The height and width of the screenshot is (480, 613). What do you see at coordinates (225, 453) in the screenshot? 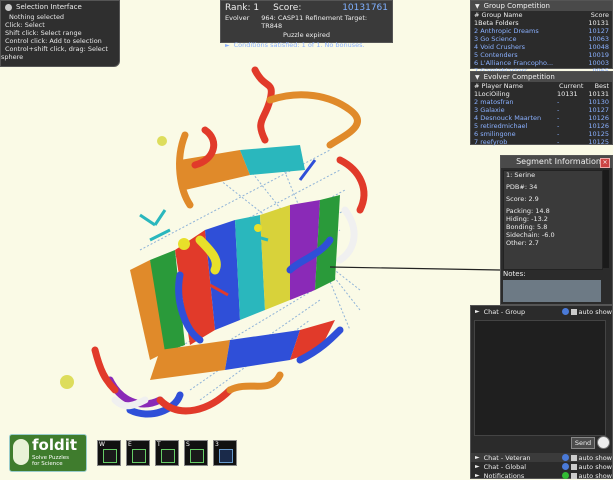
I see `move-tool: 3` at bounding box center [225, 453].